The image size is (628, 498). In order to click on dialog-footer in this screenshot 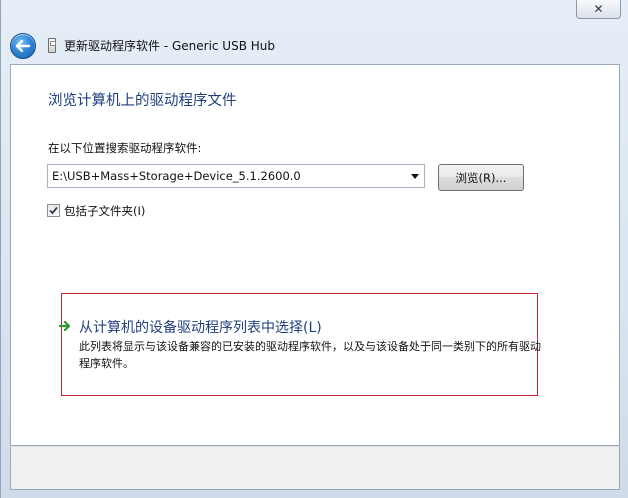, I will do `click(315, 468)`.